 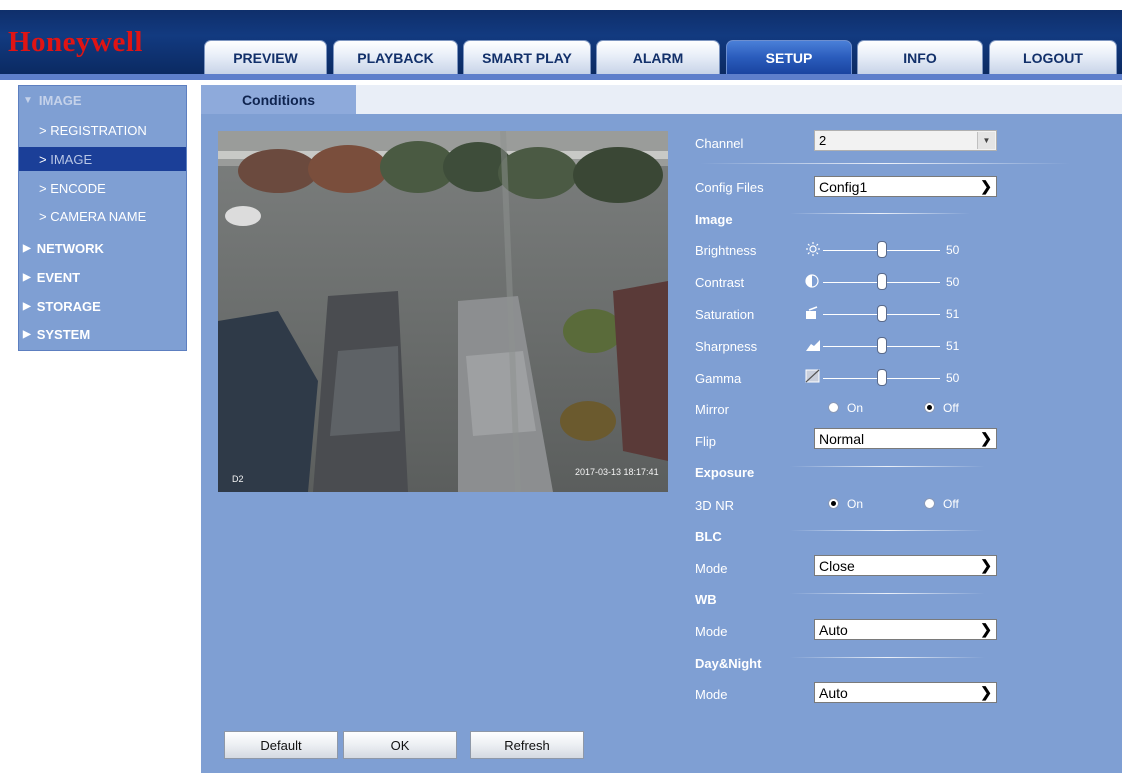 What do you see at coordinates (833, 629) in the screenshot?
I see `wb-mode-value: Auto` at bounding box center [833, 629].